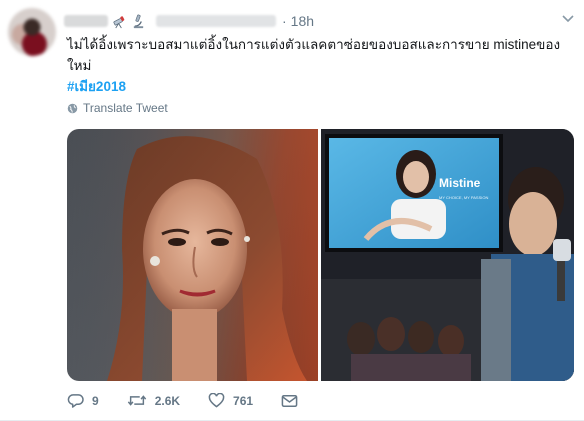 Image resolution: width=584 pixels, height=421 pixels. I want to click on hashtag-link: #เมีย2018, so click(96, 86).